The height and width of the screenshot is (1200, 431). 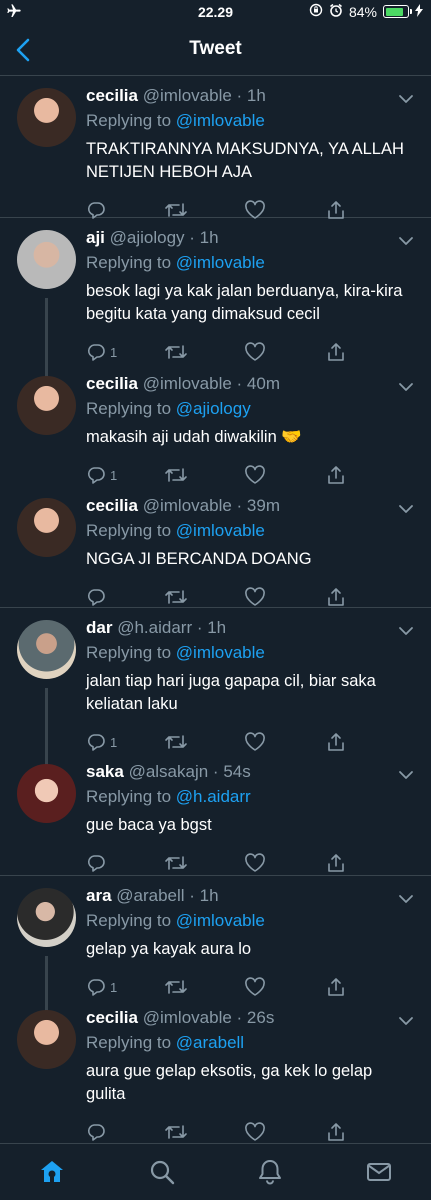 What do you see at coordinates (169, 771) in the screenshot?
I see `username: @alsakajn` at bounding box center [169, 771].